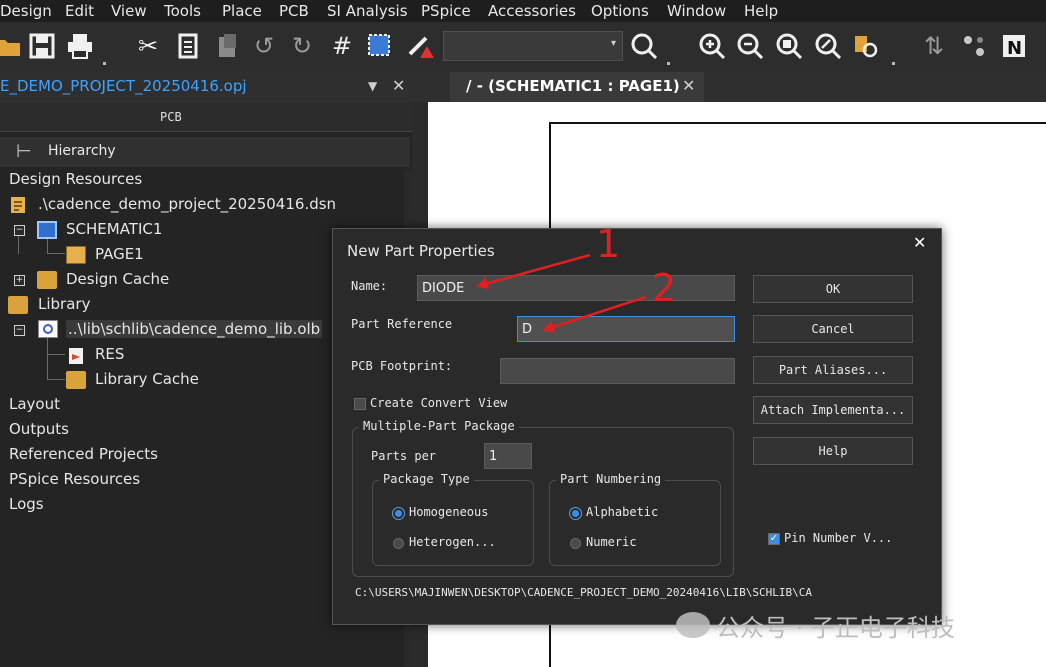 The width and height of the screenshot is (1046, 667). I want to click on part-numbering-group: Part Numbering Alphabetic Numeric, so click(635, 519).